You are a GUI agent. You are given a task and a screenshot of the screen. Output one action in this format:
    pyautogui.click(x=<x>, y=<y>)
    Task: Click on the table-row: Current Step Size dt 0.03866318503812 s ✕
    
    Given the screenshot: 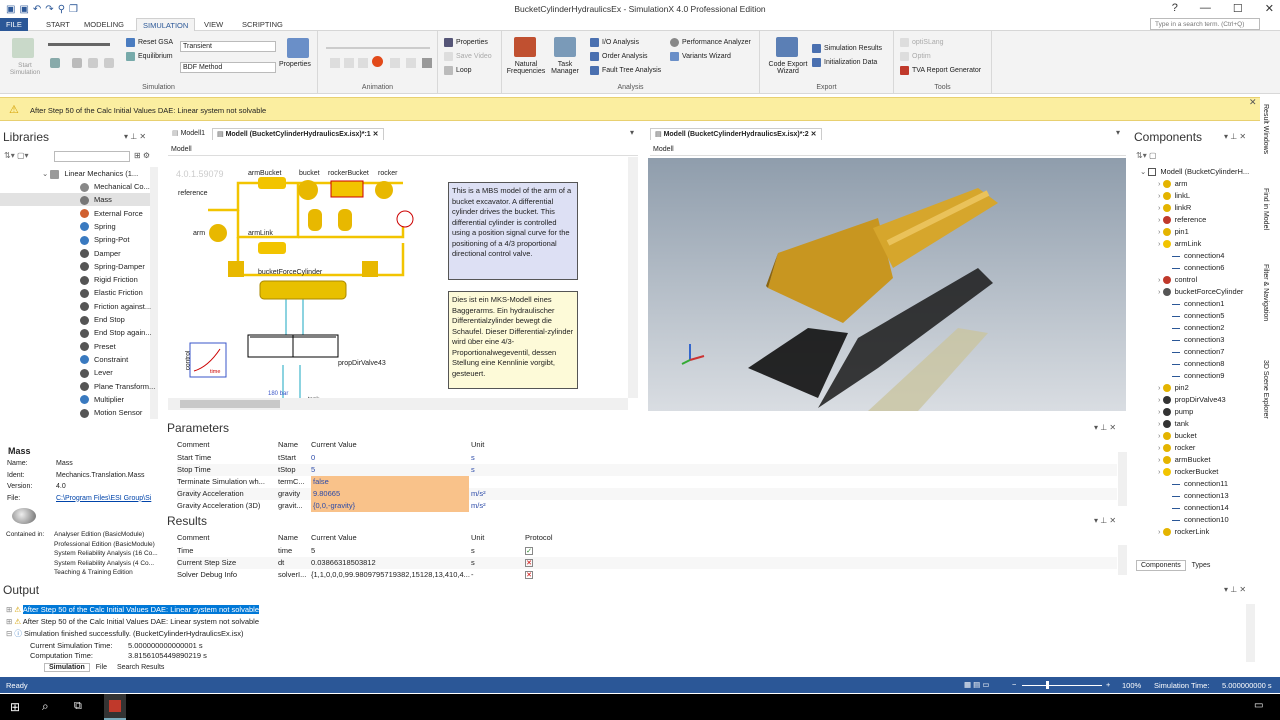 What is the action you would take?
    pyautogui.click(x=647, y=563)
    